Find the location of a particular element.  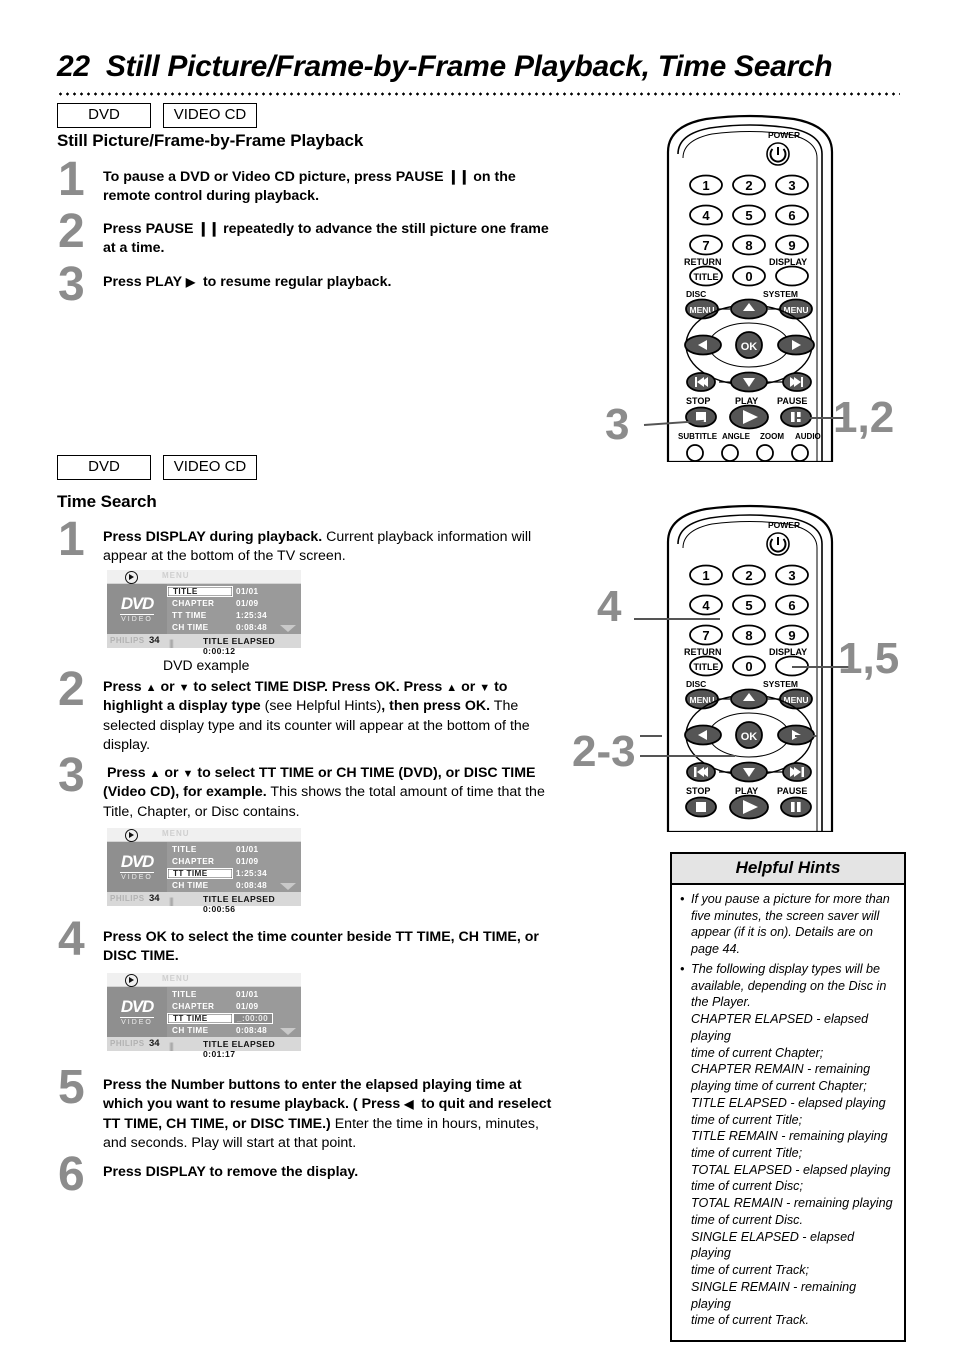

angle-label: ANGLE is located at coordinates (736, 436).